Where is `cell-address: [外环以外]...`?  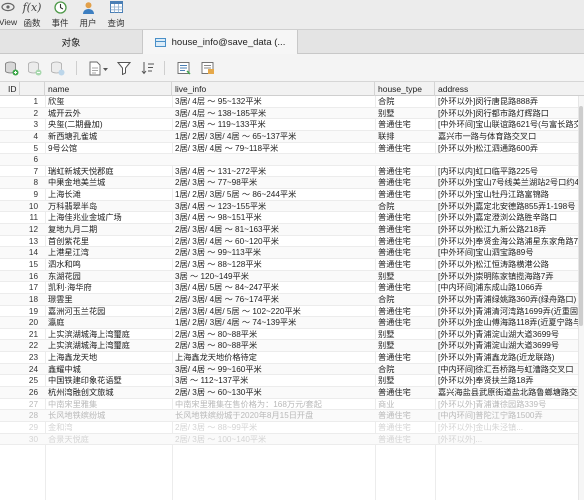 cell-address: [外环以外]... is located at coordinates (506, 440).